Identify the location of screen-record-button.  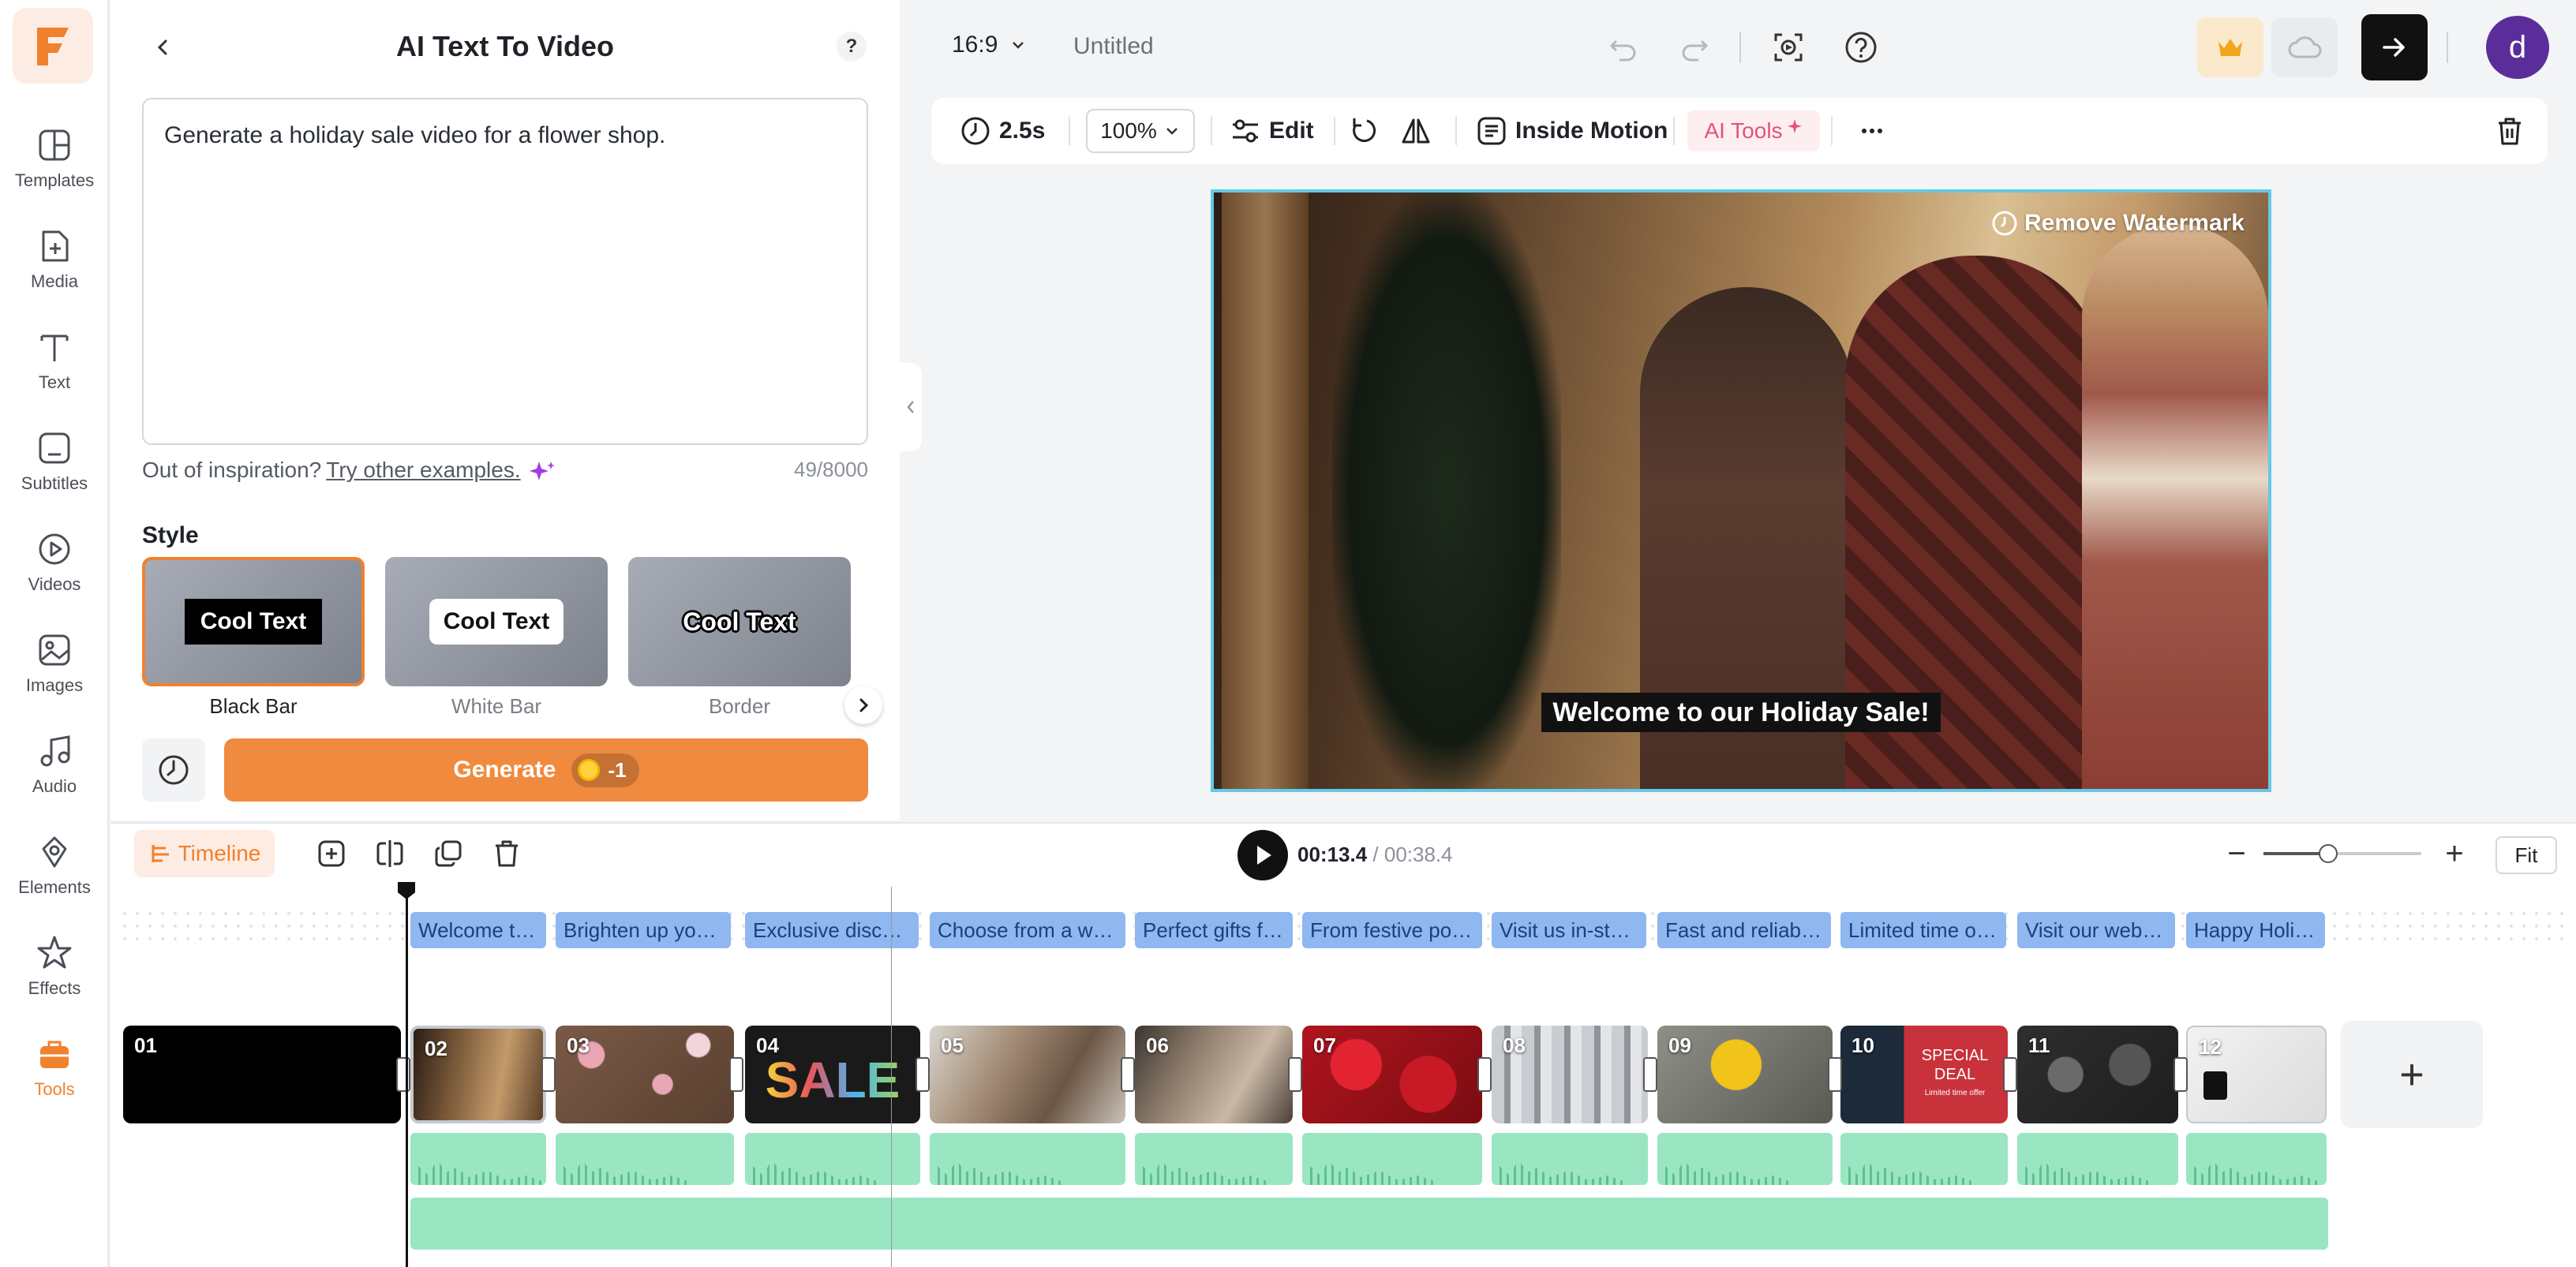
(1788, 47).